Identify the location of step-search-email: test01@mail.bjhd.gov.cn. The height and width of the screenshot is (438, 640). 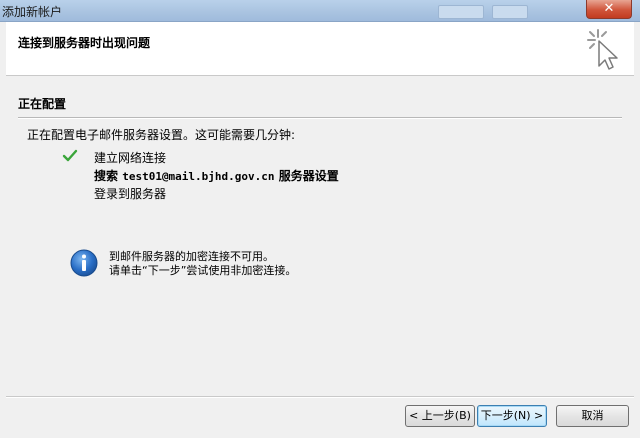
(198, 176).